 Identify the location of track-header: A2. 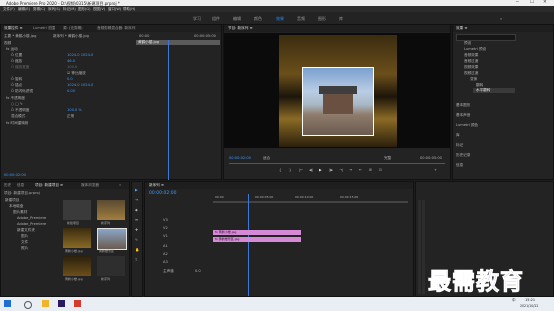
(165, 254).